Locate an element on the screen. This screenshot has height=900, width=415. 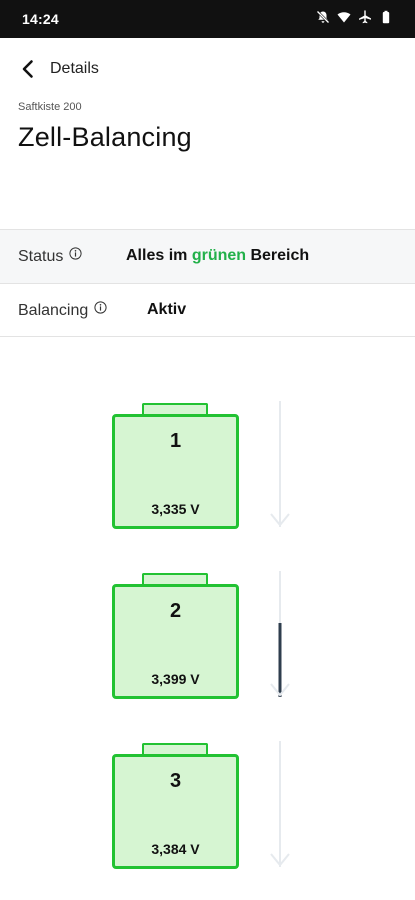
back-button: Details is located at coordinates (57, 69).